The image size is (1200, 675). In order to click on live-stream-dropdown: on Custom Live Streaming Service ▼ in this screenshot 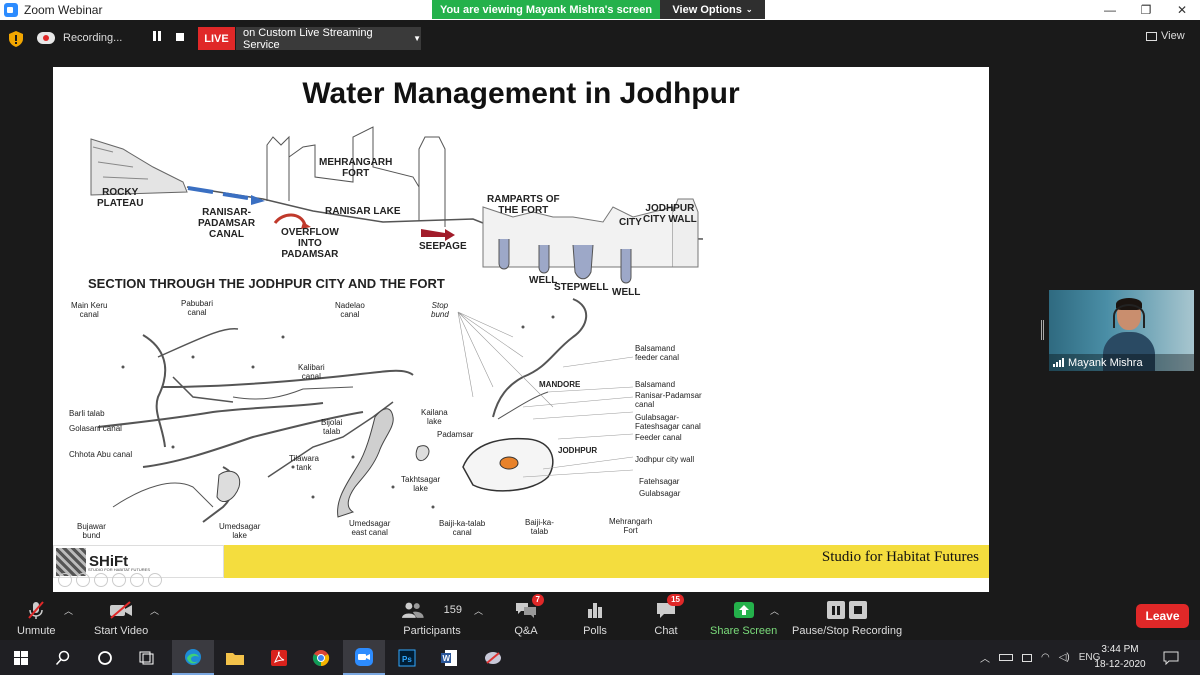, I will do `click(328, 39)`.